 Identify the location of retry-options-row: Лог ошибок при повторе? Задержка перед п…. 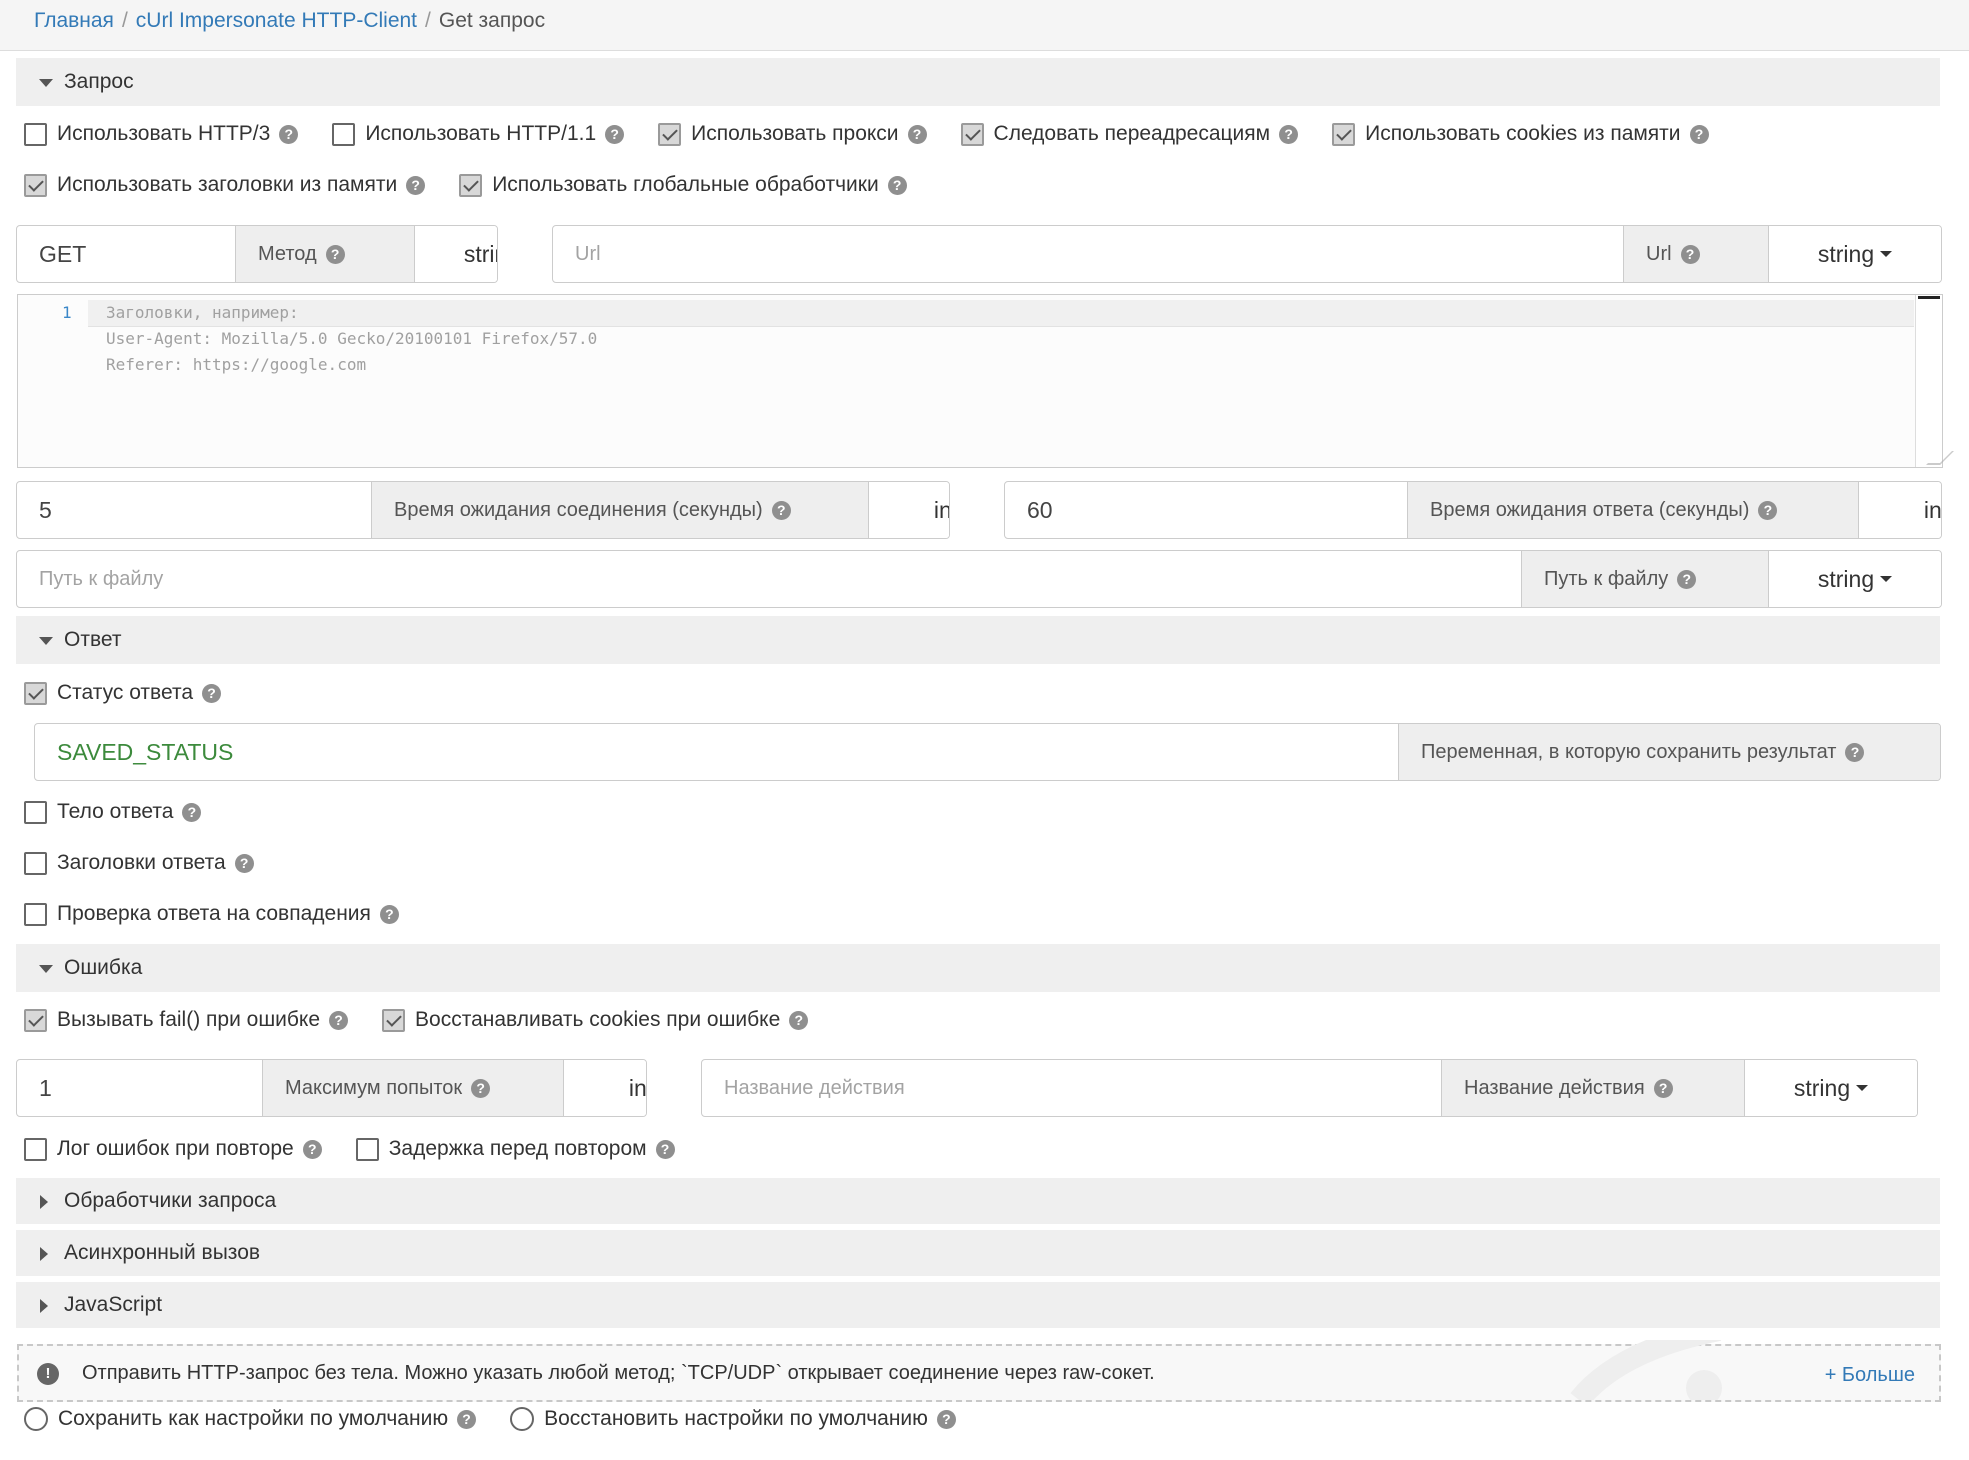
(366, 1149).